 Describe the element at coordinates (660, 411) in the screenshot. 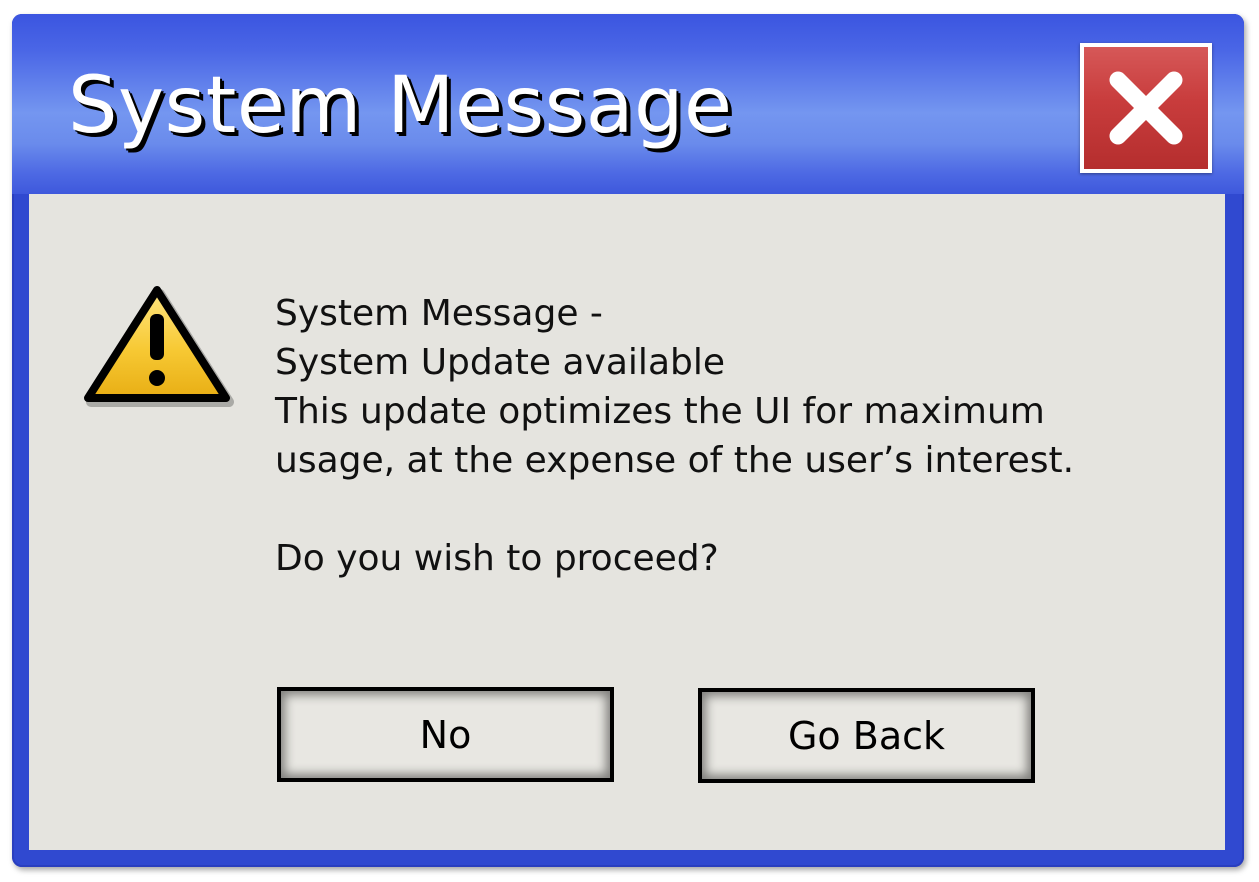

I see `message-line: This update optimizes the UI for maximum` at that location.